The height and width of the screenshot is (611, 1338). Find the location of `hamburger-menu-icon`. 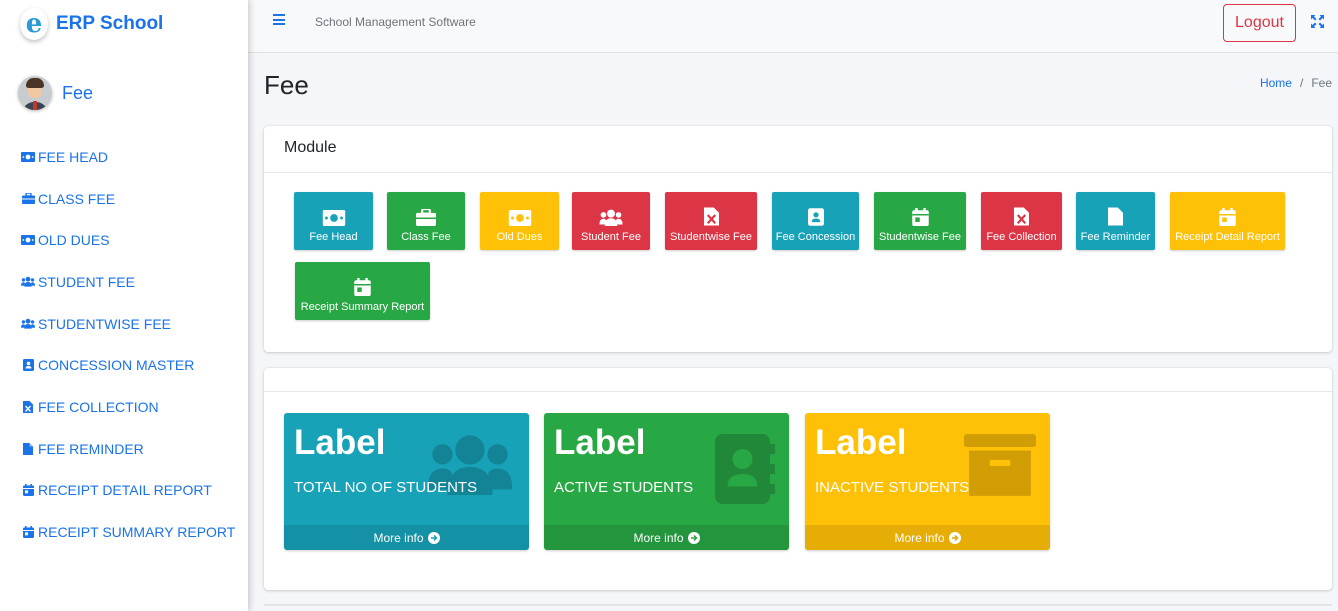

hamburger-menu-icon is located at coordinates (279, 20).